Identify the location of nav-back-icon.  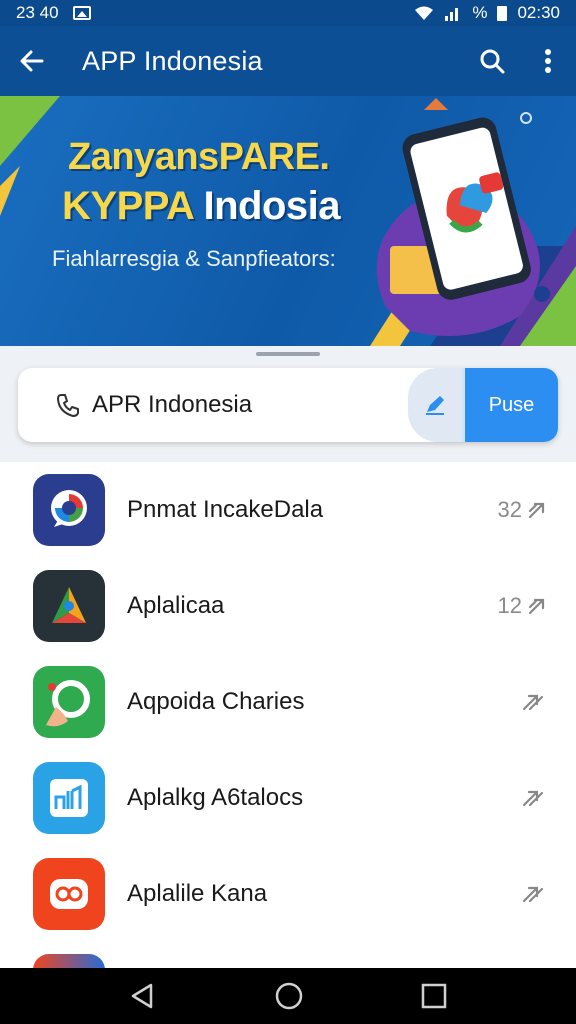
(143, 996).